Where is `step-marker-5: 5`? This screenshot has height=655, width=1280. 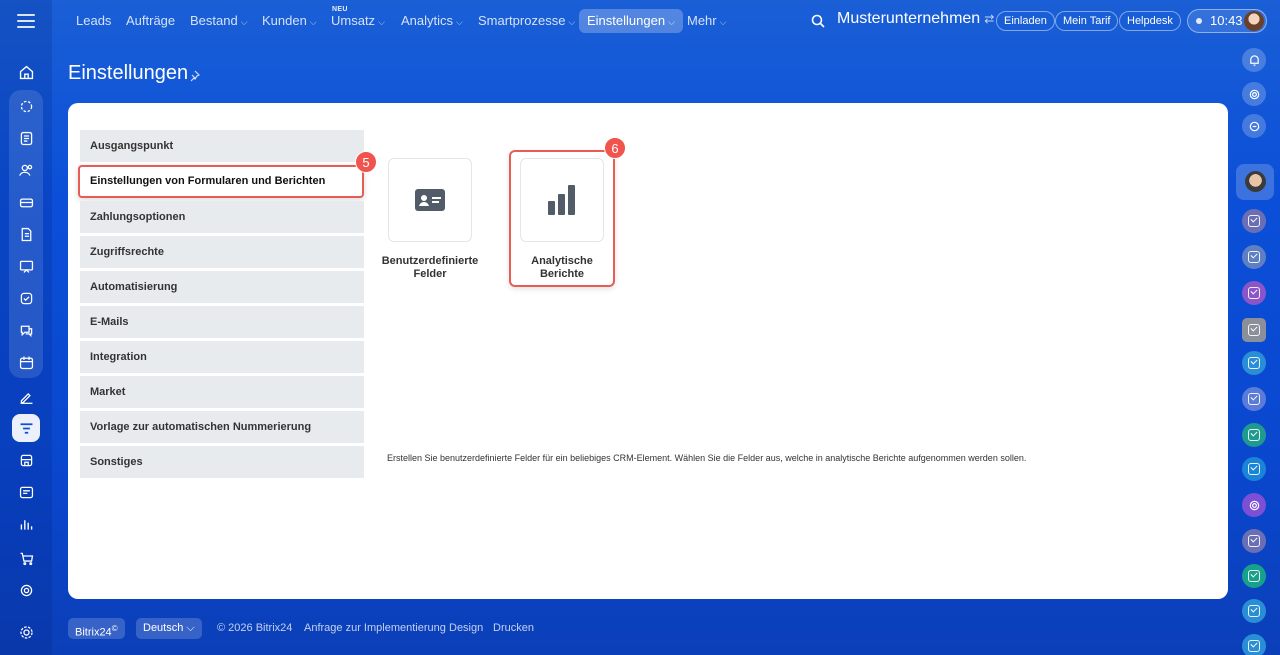
step-marker-5: 5 is located at coordinates (366, 162).